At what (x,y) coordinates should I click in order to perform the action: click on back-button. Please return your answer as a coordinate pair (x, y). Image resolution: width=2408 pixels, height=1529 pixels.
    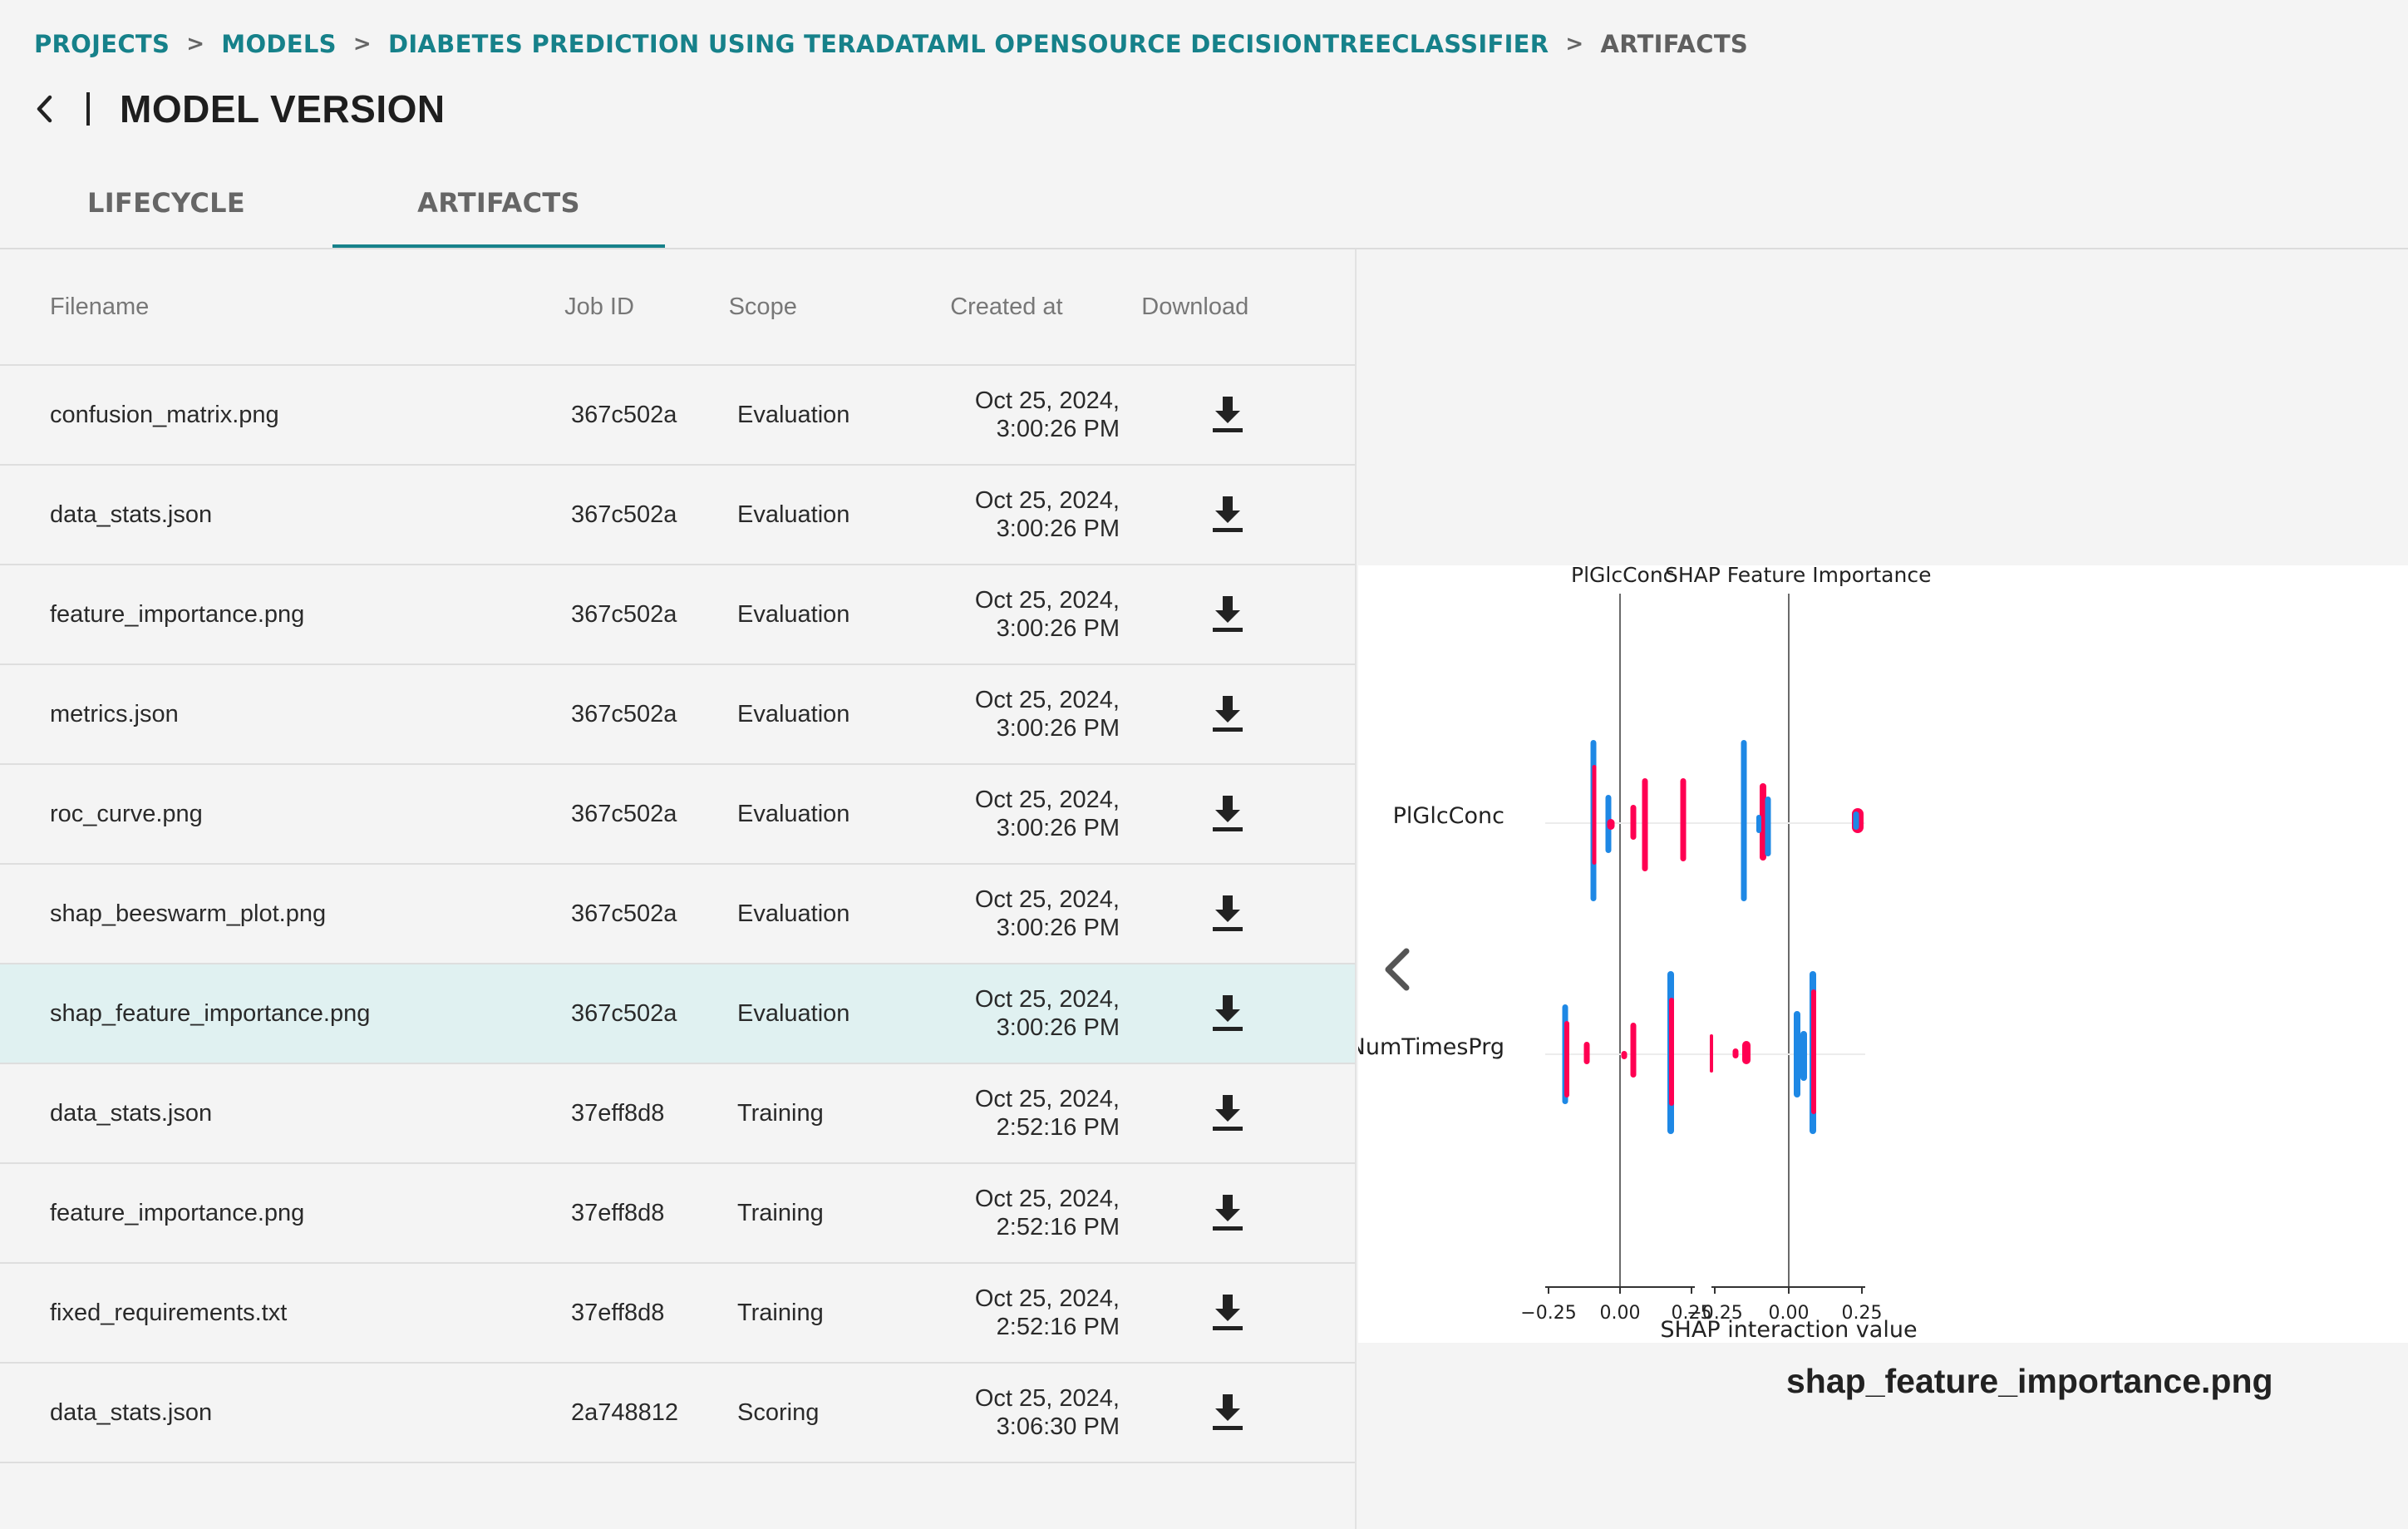
    Looking at the image, I should click on (44, 109).